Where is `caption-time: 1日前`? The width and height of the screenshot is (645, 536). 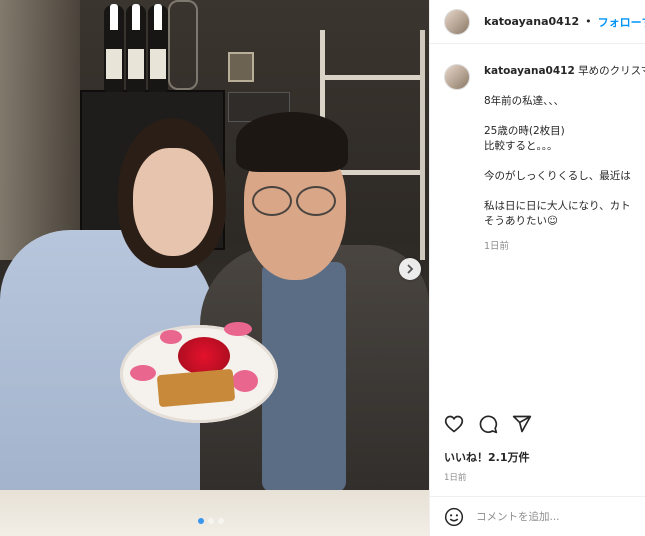 caption-time: 1日前 is located at coordinates (497, 246).